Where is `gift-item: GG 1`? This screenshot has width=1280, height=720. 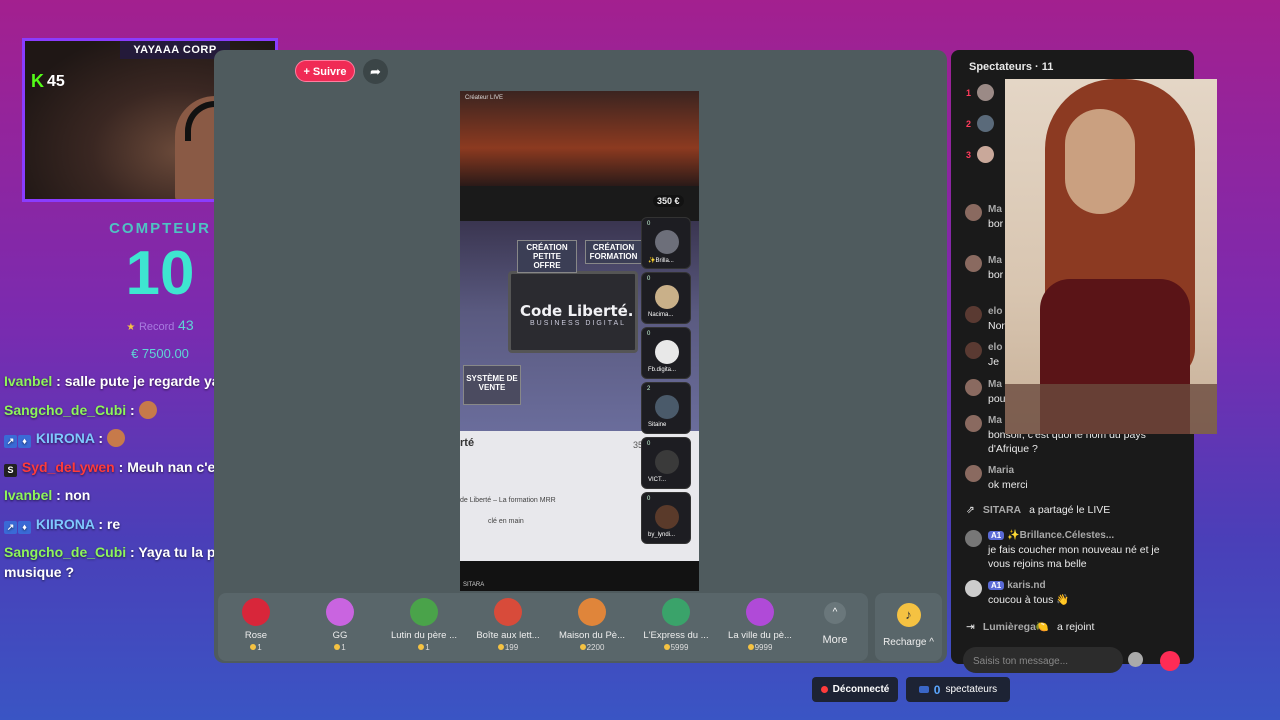
gift-item: GG 1 is located at coordinates (340, 625).